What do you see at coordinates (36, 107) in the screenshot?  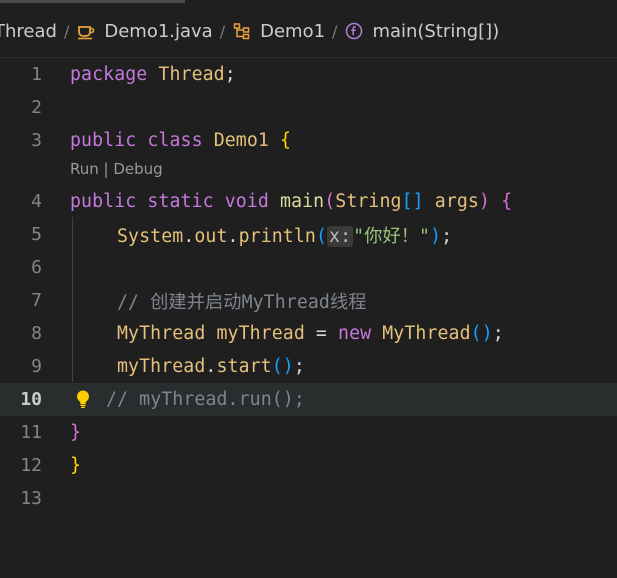 I see `line-number: 2` at bounding box center [36, 107].